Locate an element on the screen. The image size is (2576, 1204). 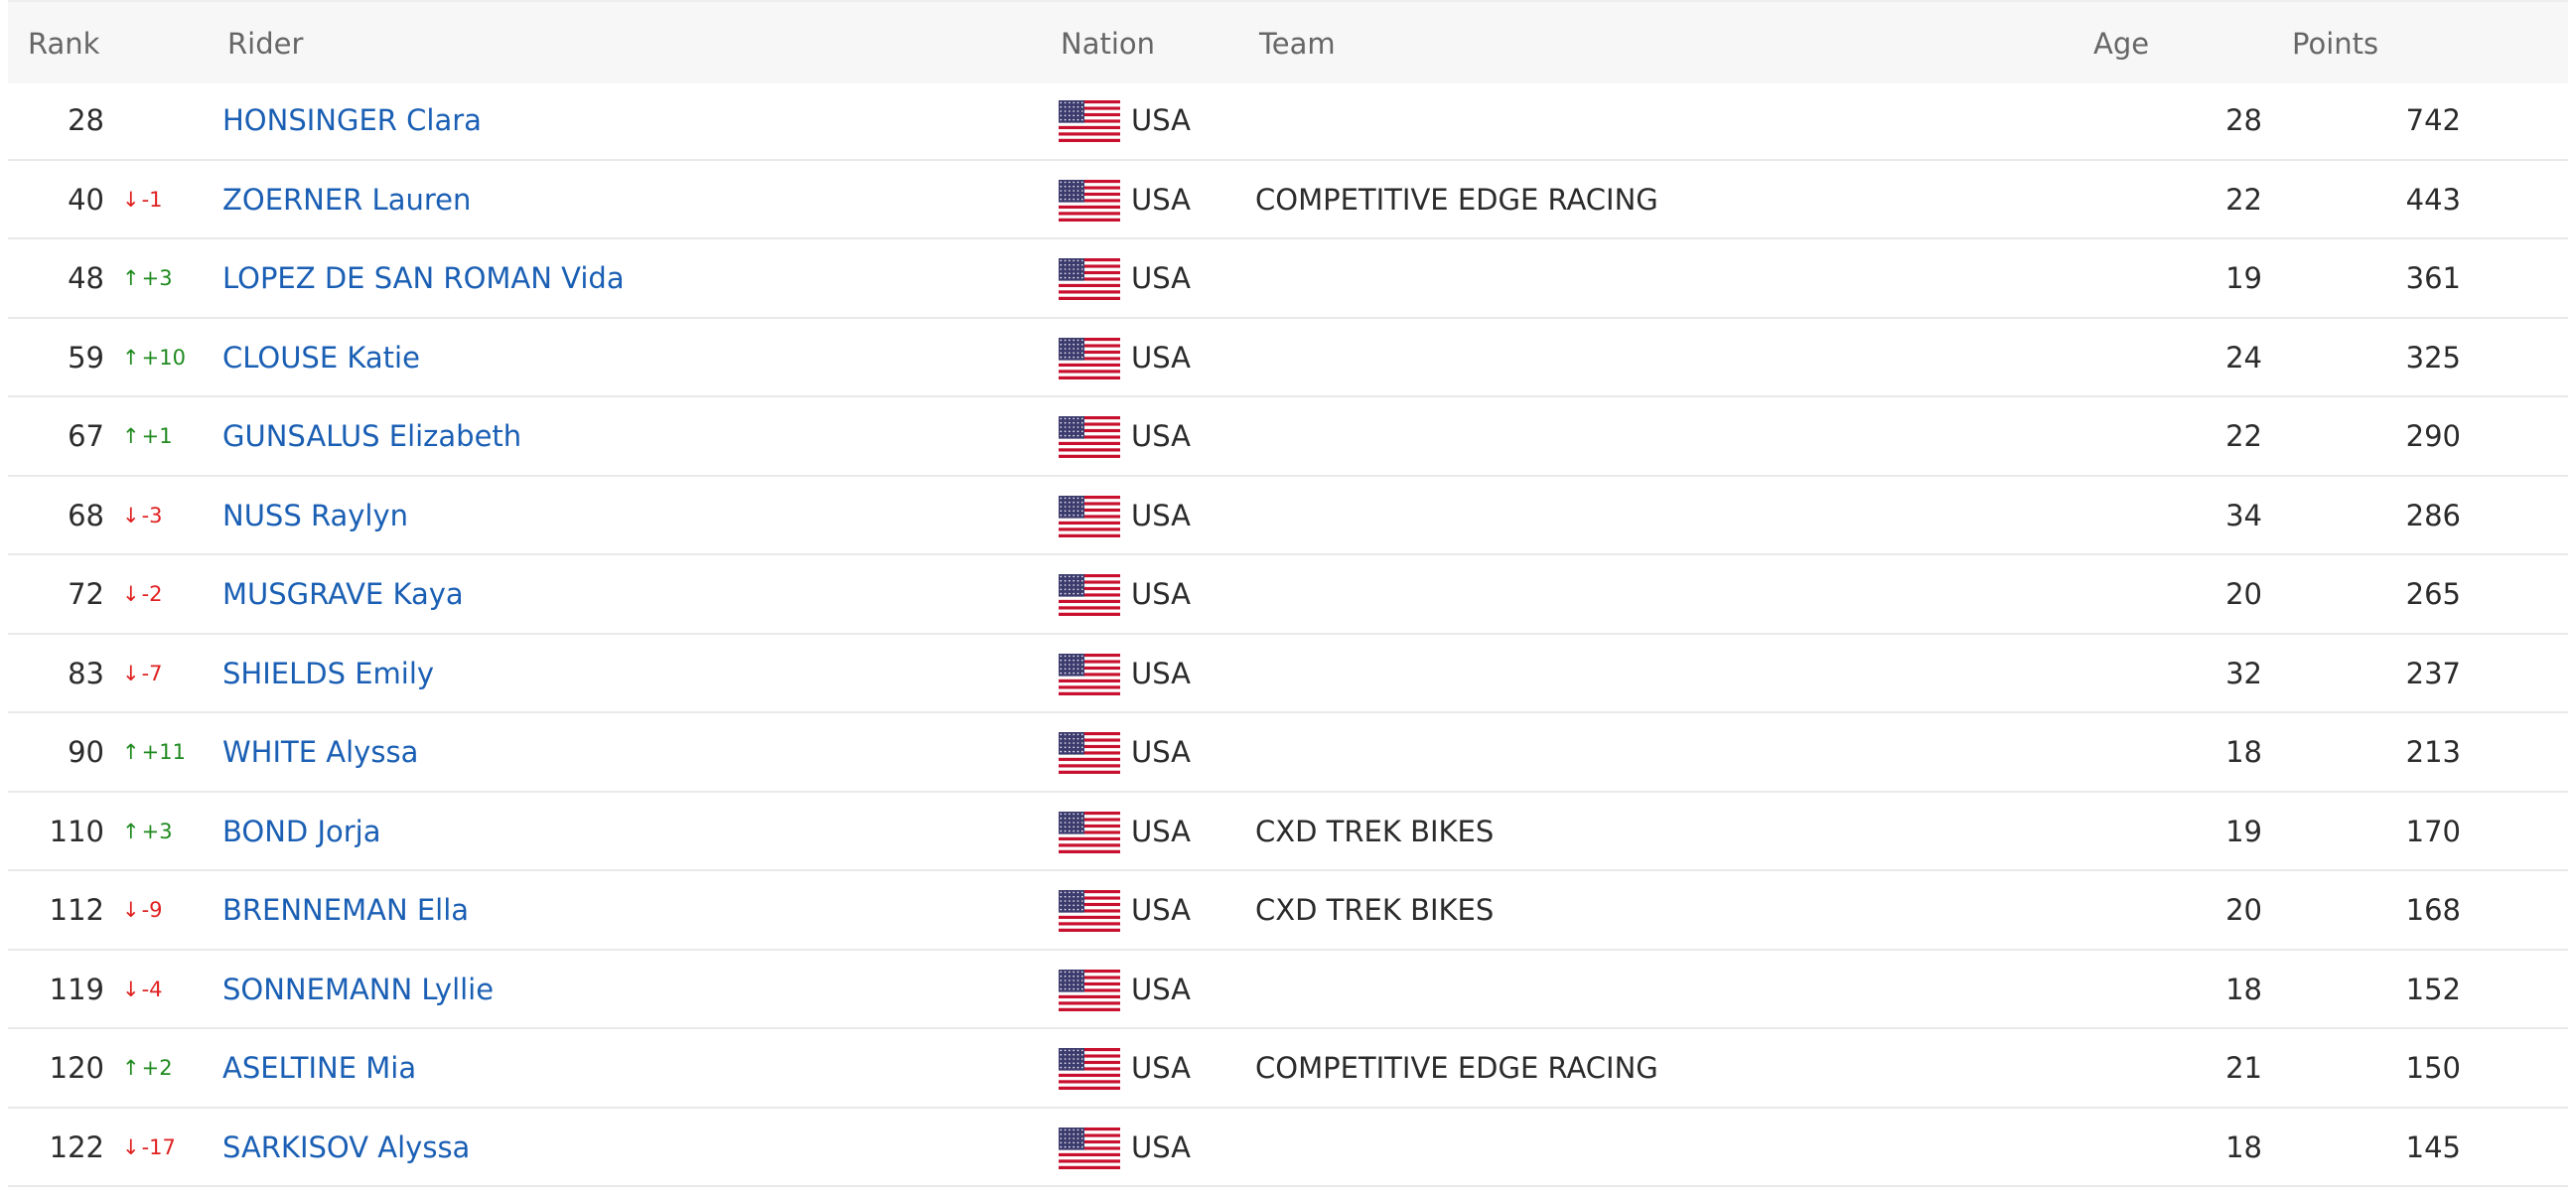
table-header: Rank Rider Nation Team Age Points is located at coordinates (1288, 41).